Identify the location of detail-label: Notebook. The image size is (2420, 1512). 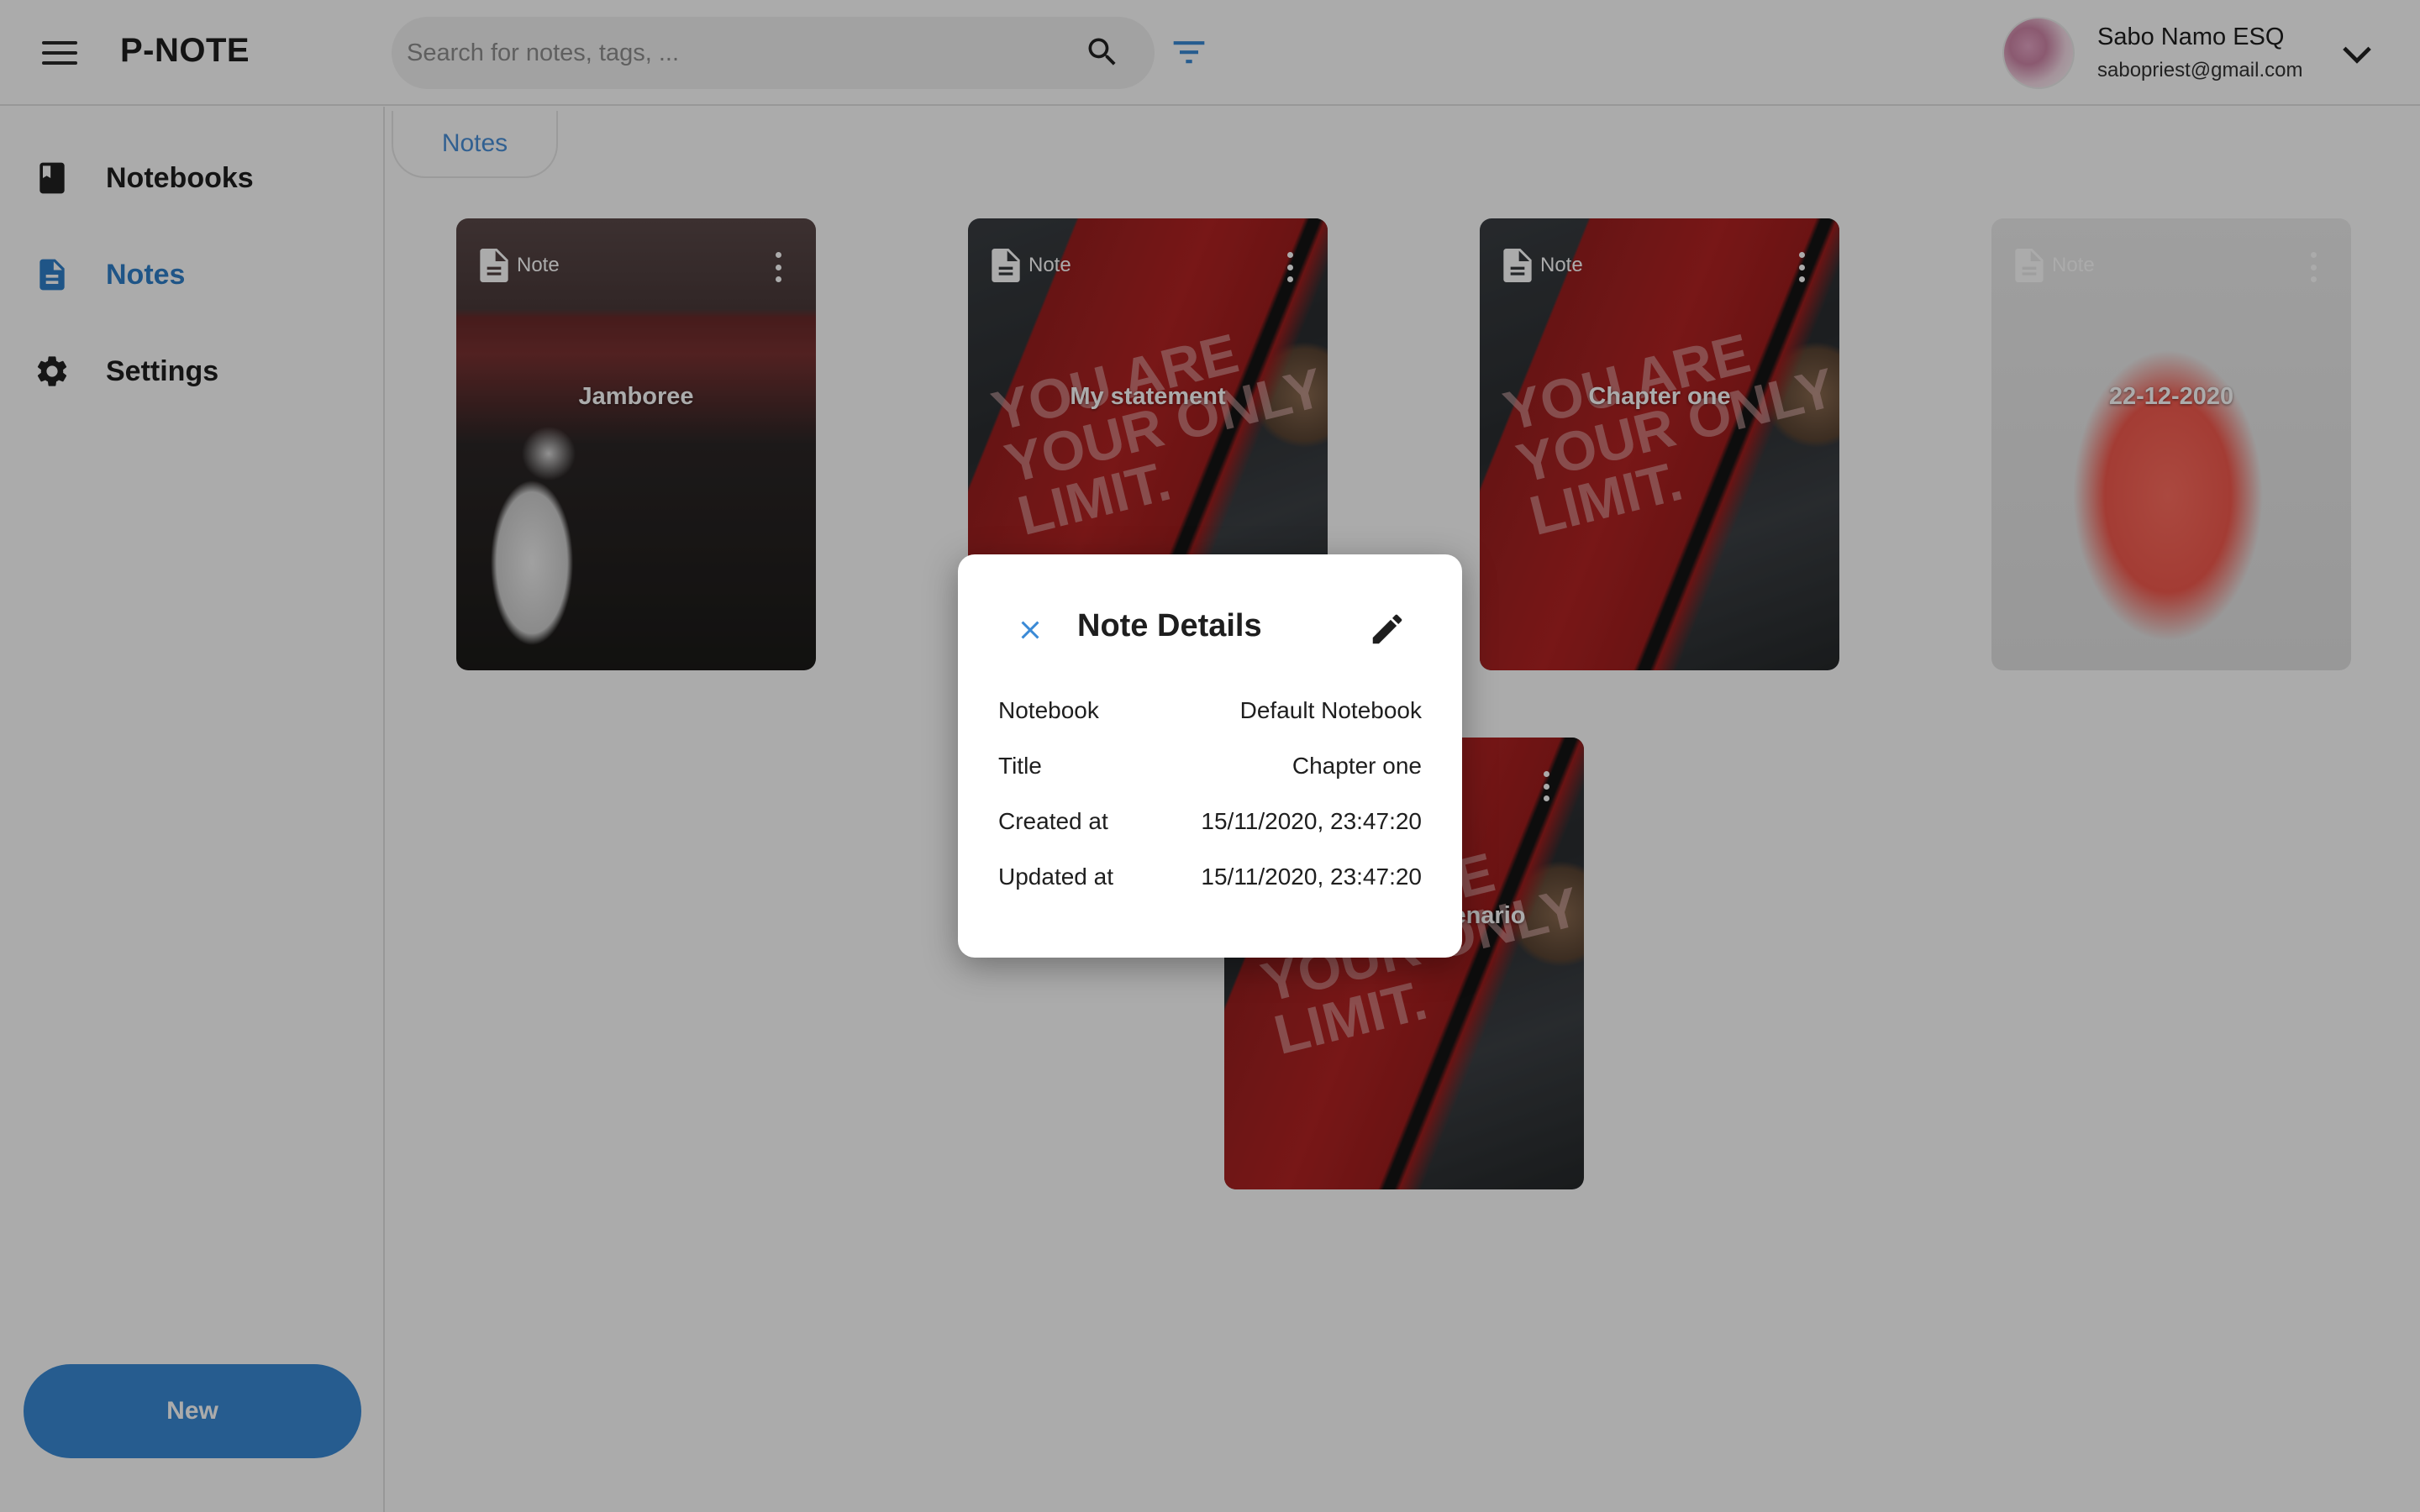
(1048, 710).